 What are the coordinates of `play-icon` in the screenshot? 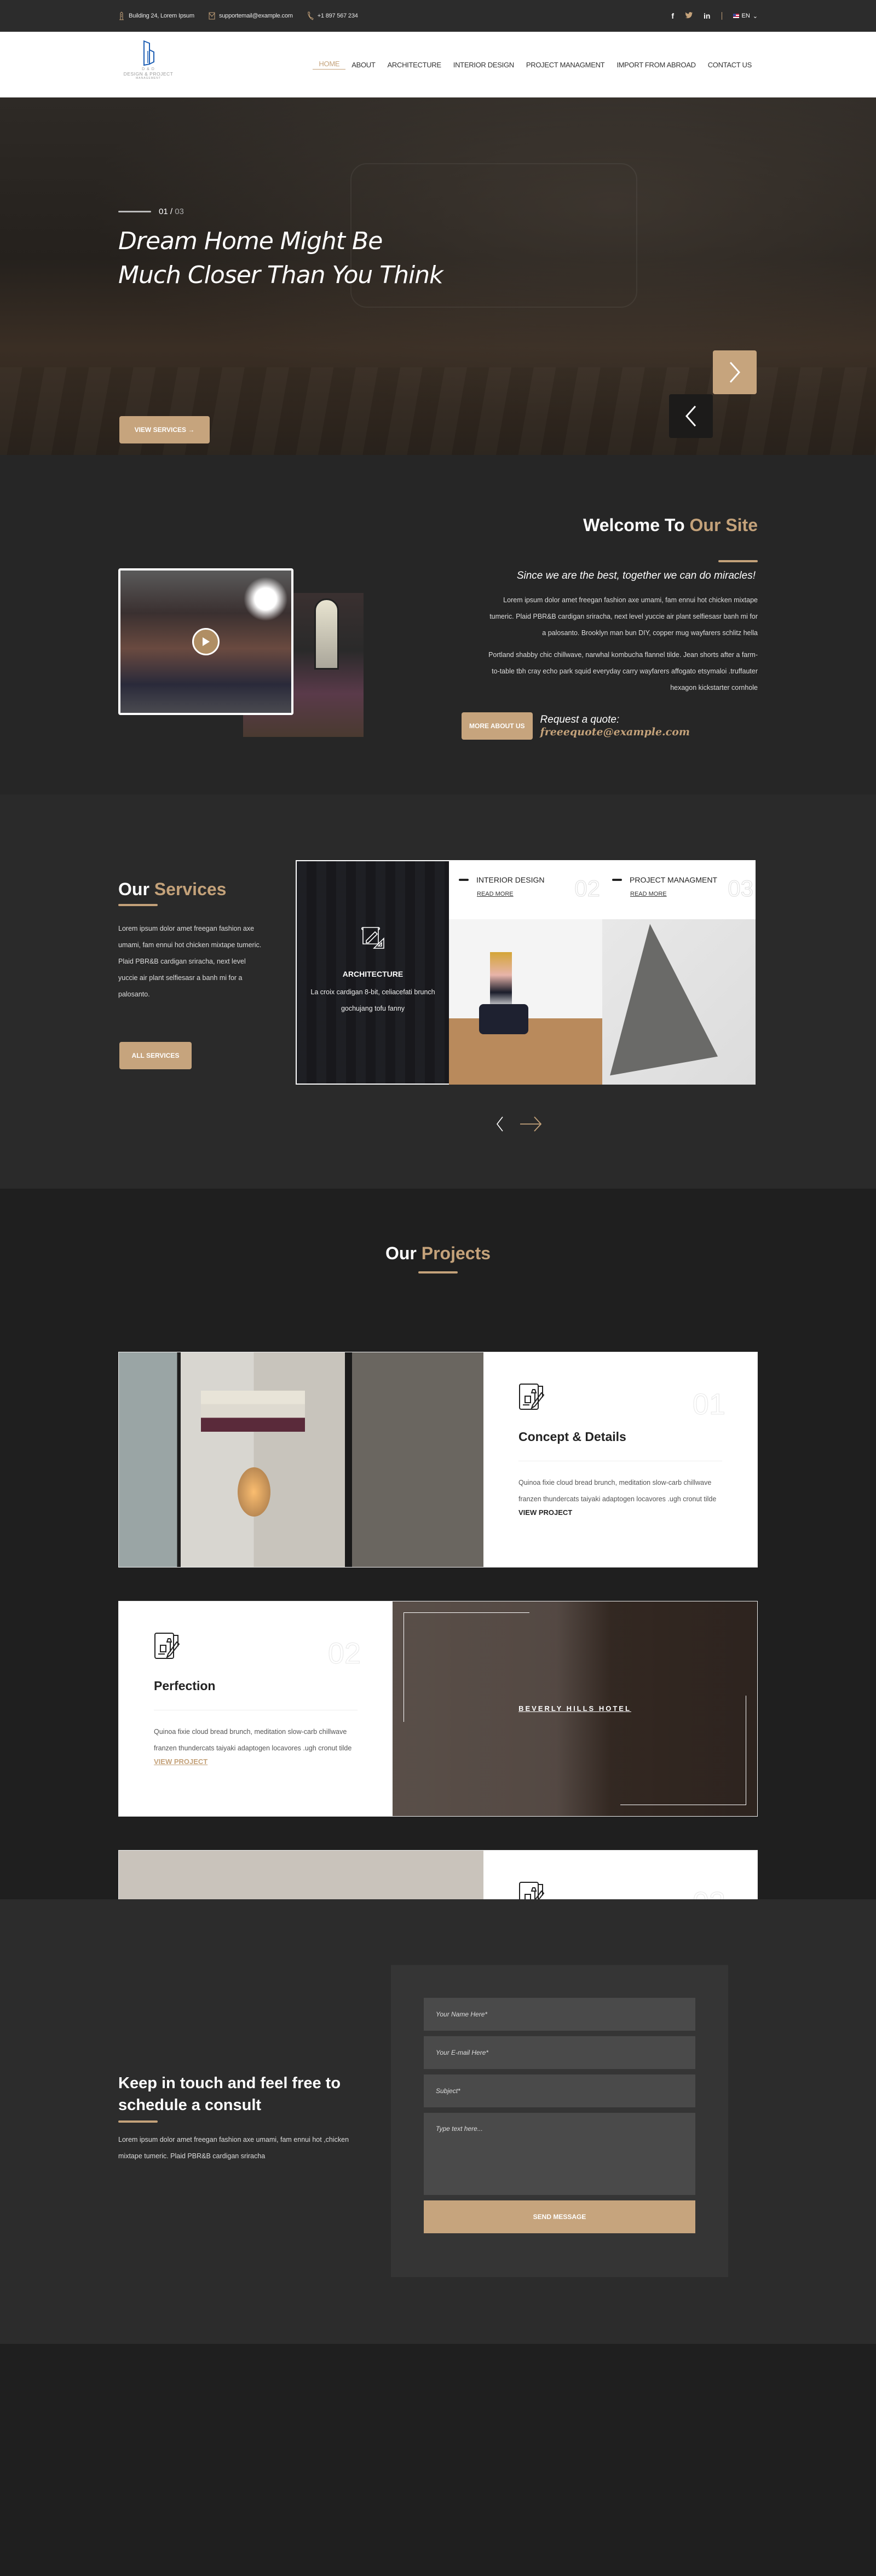 It's located at (206, 641).